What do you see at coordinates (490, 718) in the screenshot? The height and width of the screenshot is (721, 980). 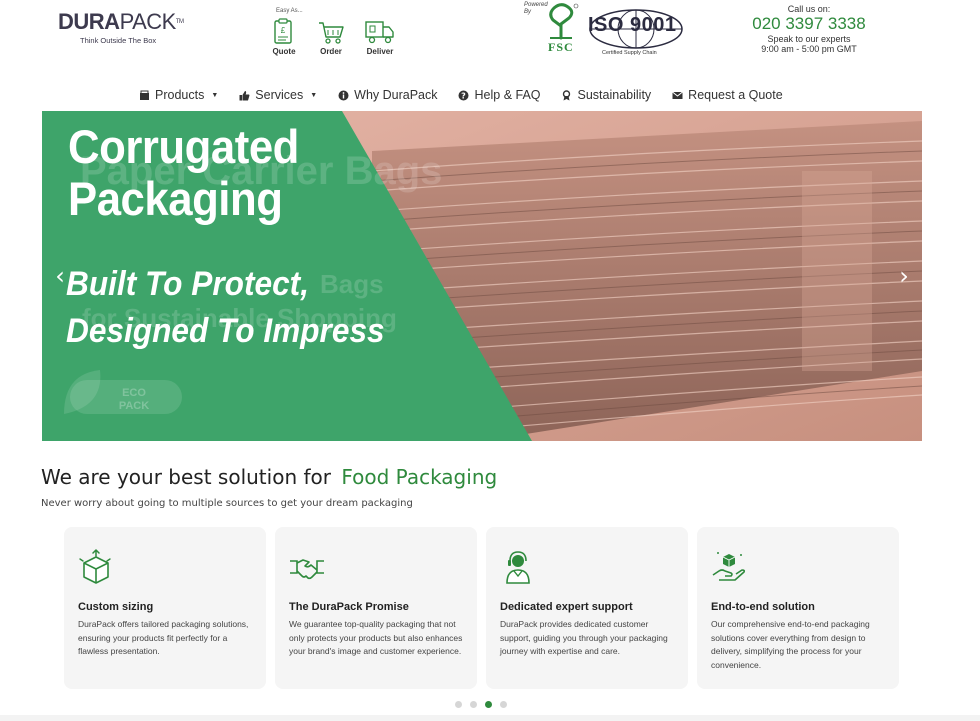 I see `page-bottom-band` at bounding box center [490, 718].